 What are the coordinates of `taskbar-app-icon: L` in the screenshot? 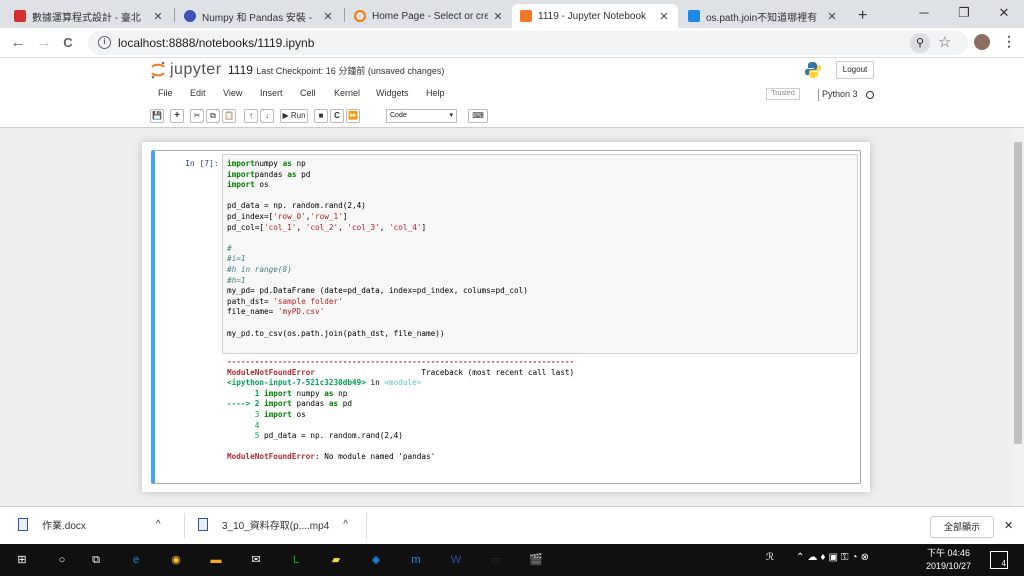 It's located at (296, 560).